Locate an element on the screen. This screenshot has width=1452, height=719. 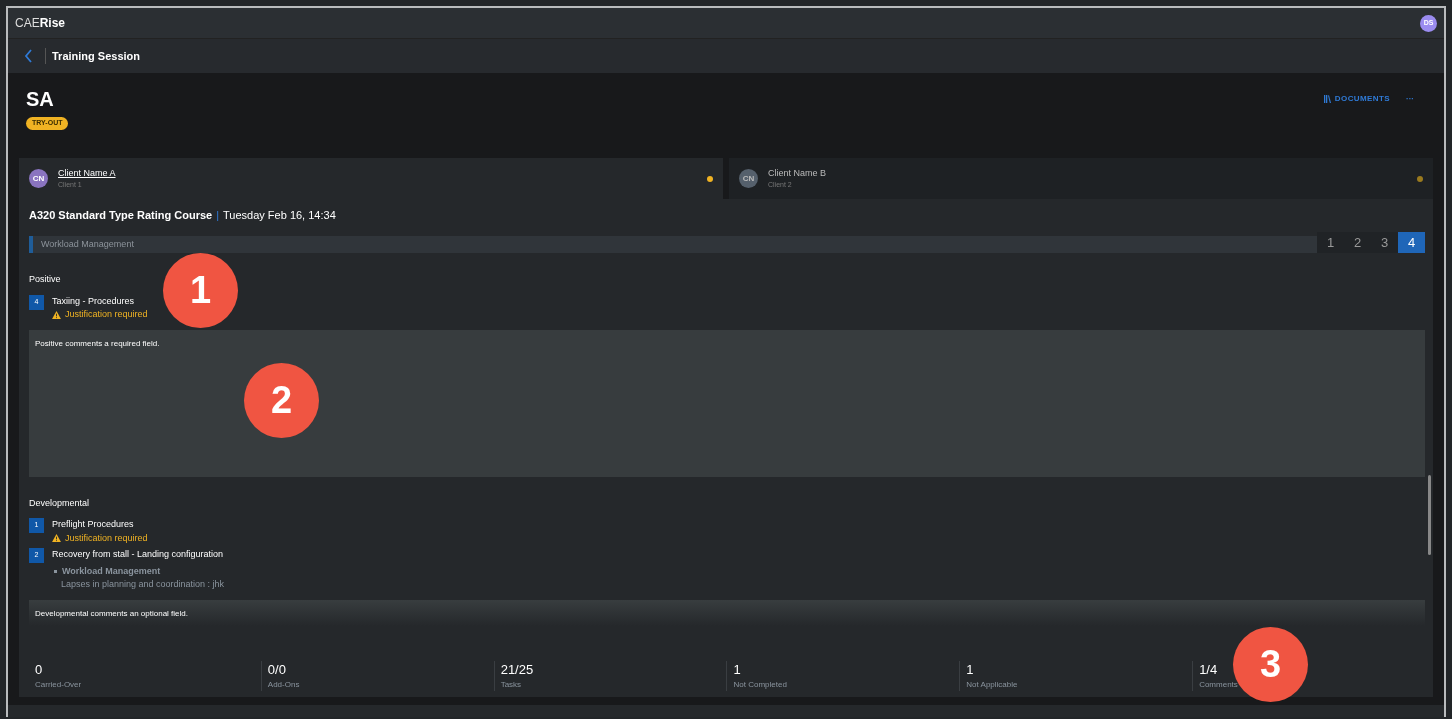
task-name: Recovery from stall - Landing configuration is located at coordinates (138, 554).